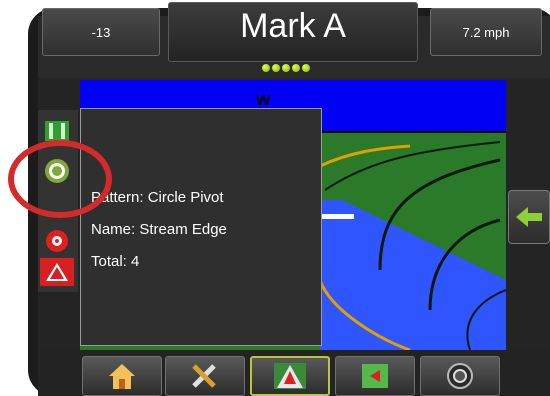  What do you see at coordinates (337, 216) in the screenshot?
I see `boom-marker` at bounding box center [337, 216].